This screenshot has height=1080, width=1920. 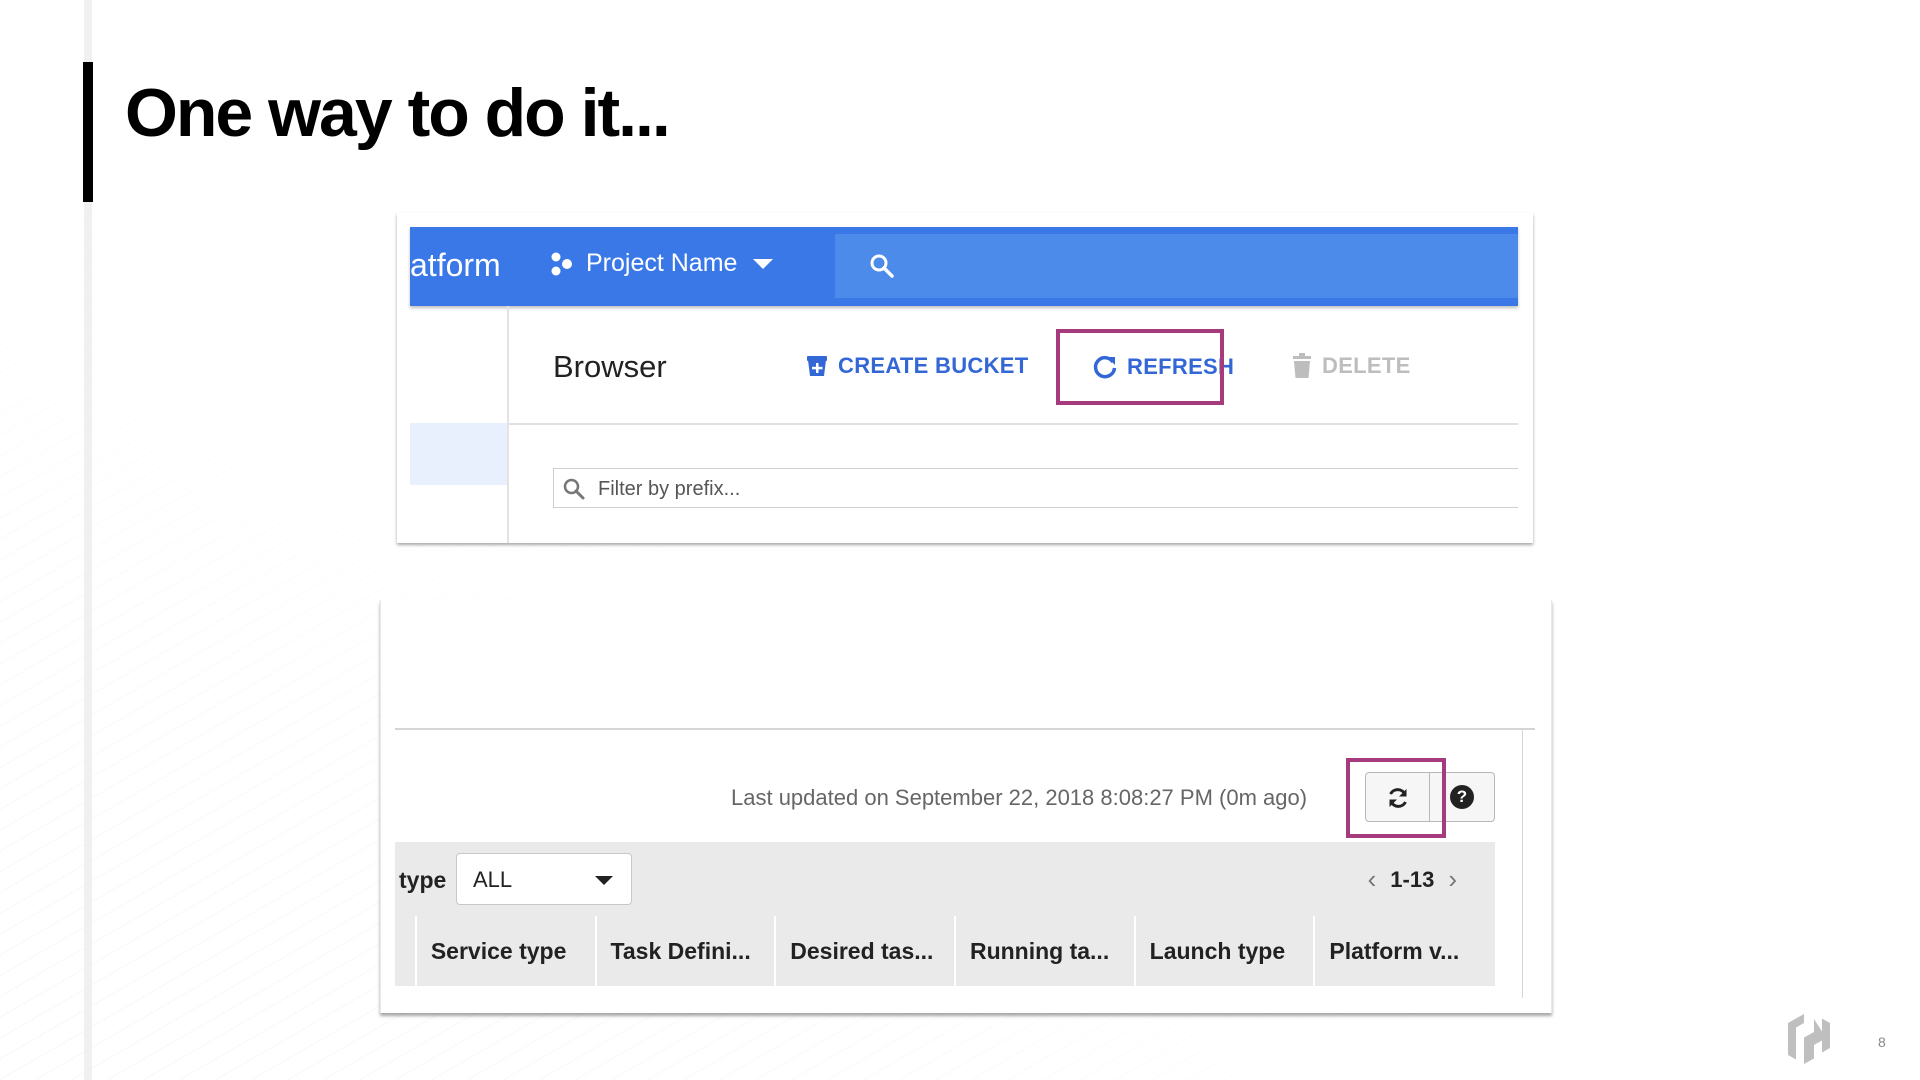 I want to click on pager-range: 1-13, so click(x=1412, y=879).